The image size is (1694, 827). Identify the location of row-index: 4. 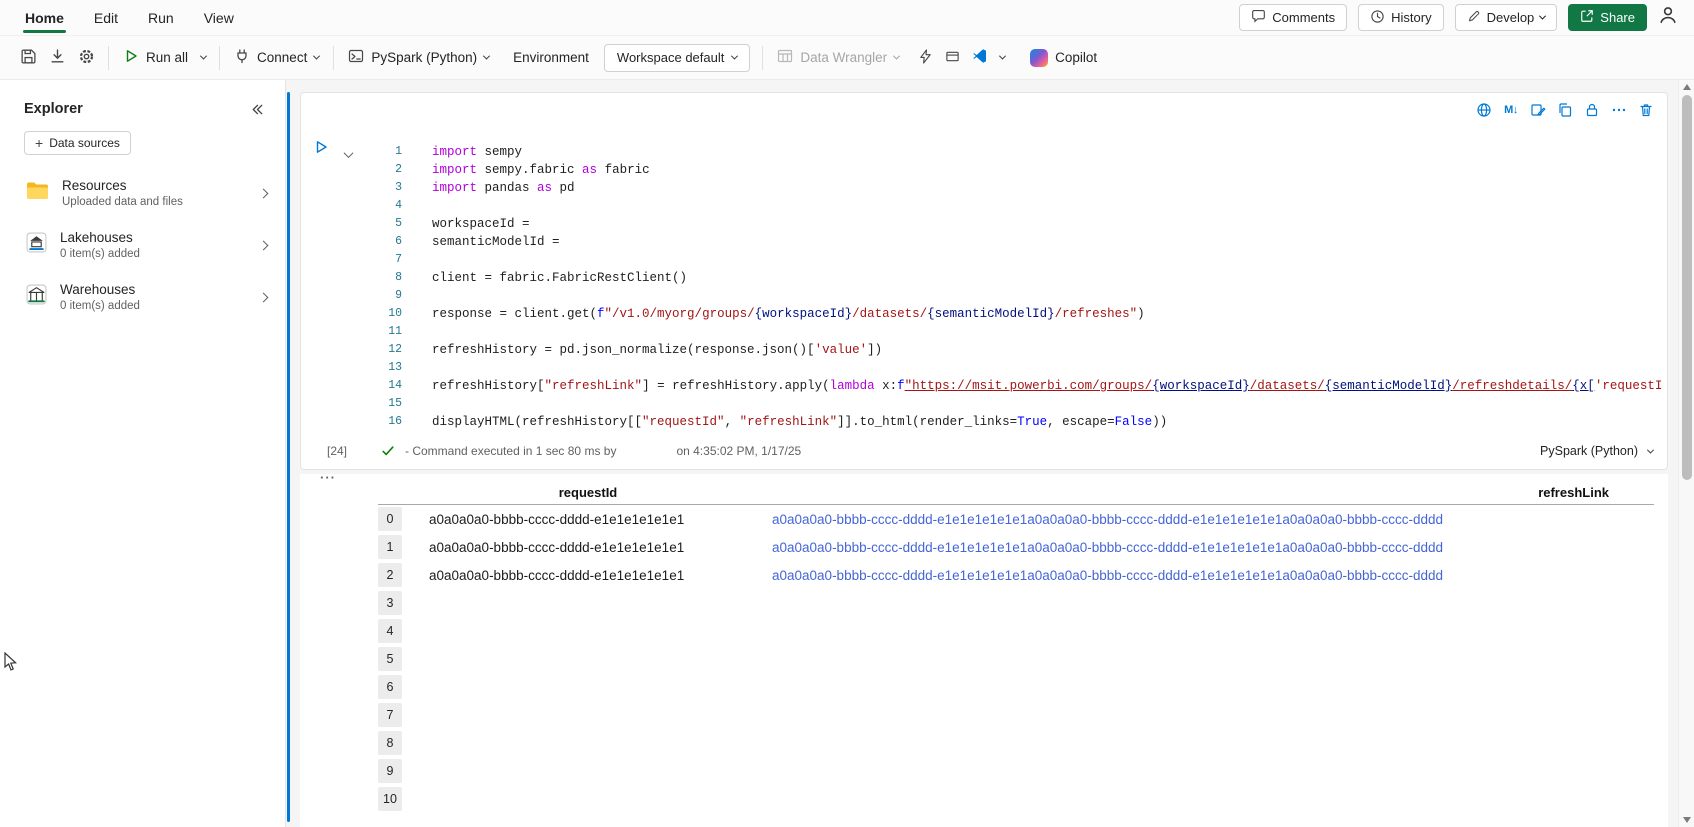
(390, 631).